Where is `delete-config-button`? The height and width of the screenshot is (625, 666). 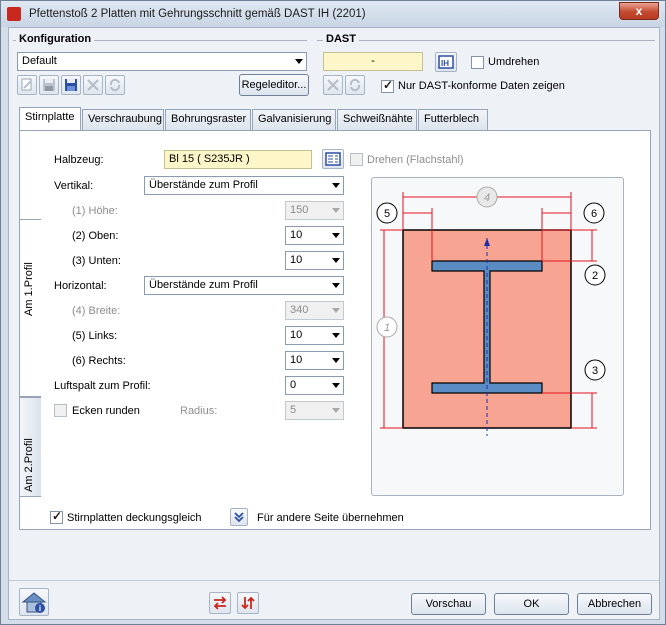
delete-config-button is located at coordinates (93, 85).